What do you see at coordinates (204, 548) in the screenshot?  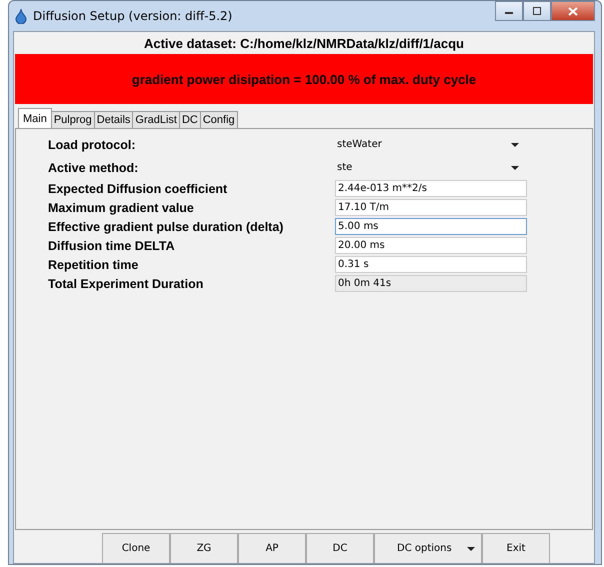 I see `action-button: ZG` at bounding box center [204, 548].